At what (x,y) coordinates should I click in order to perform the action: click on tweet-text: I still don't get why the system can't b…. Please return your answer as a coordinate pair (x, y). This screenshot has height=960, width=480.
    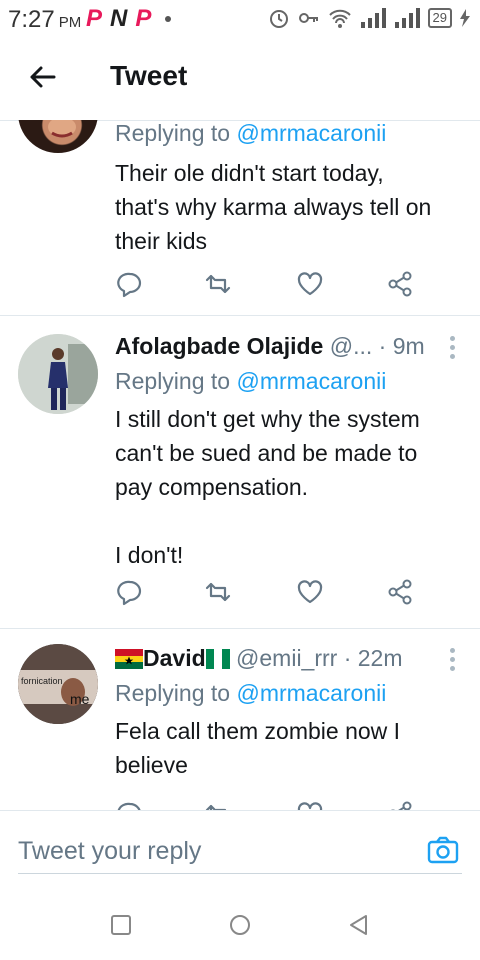
    Looking at the image, I should click on (267, 487).